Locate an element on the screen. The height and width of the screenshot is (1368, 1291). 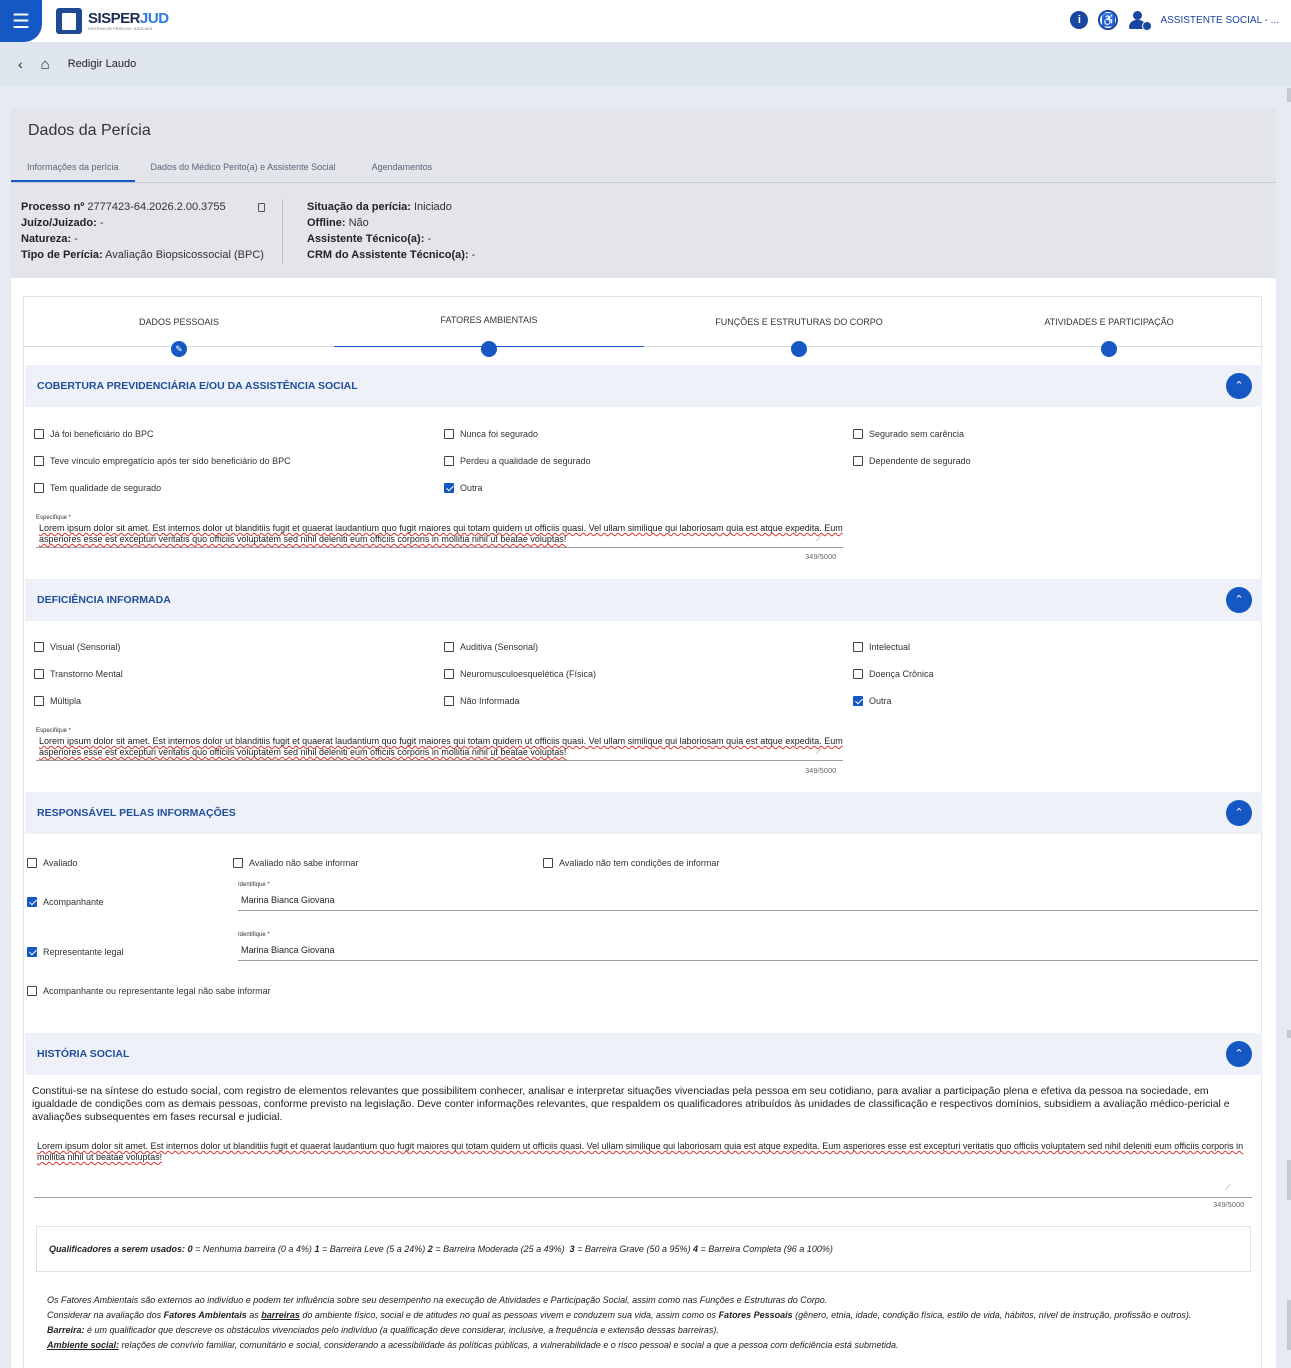
menu-icon: ☰ is located at coordinates (21, 21).